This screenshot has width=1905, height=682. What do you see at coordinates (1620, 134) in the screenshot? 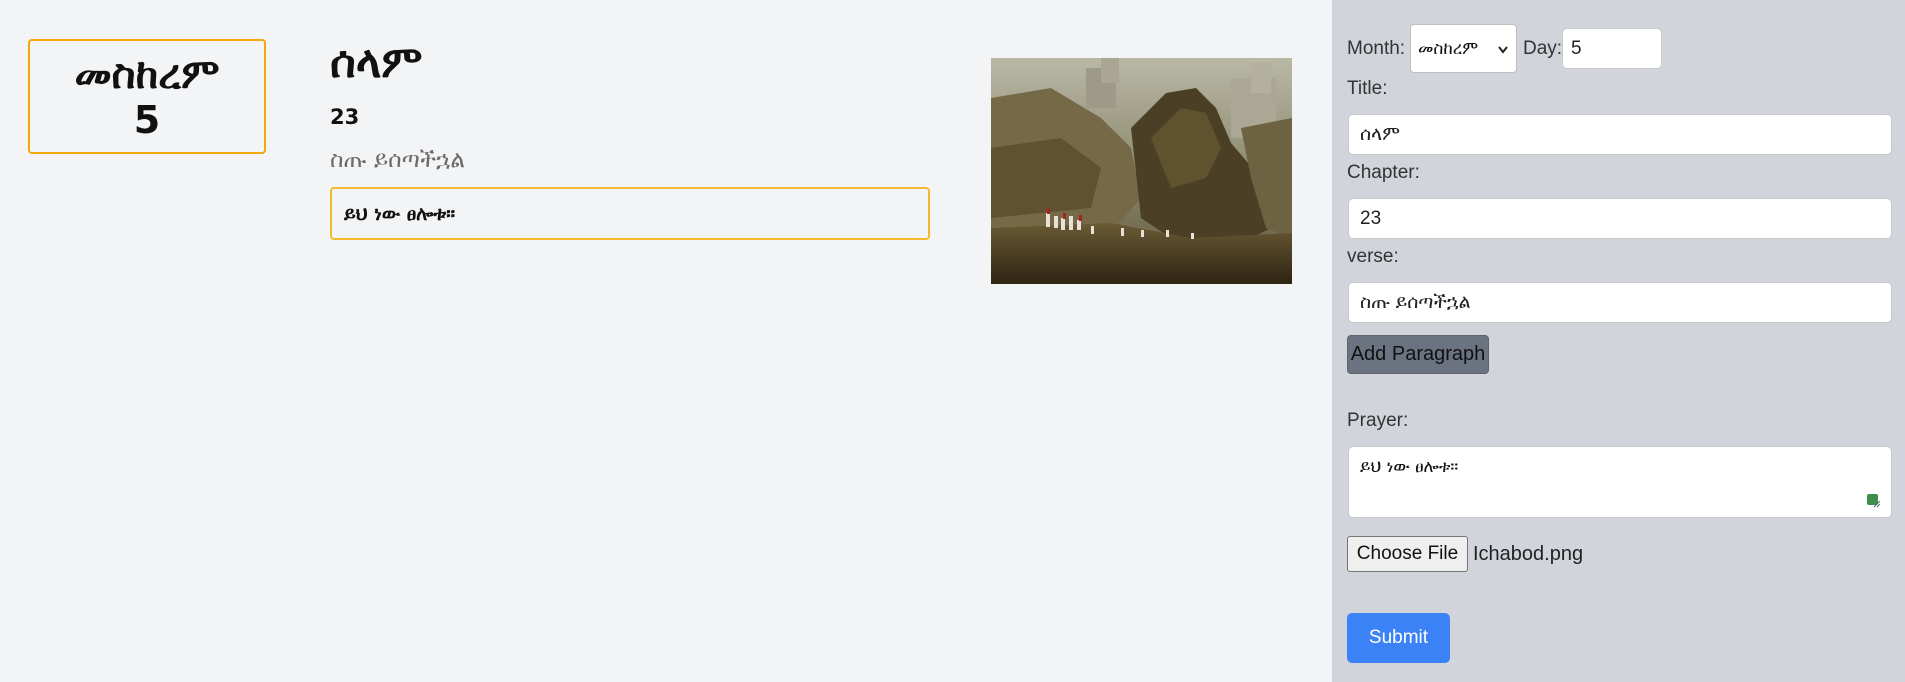
I see `title-input: ሰላም` at bounding box center [1620, 134].